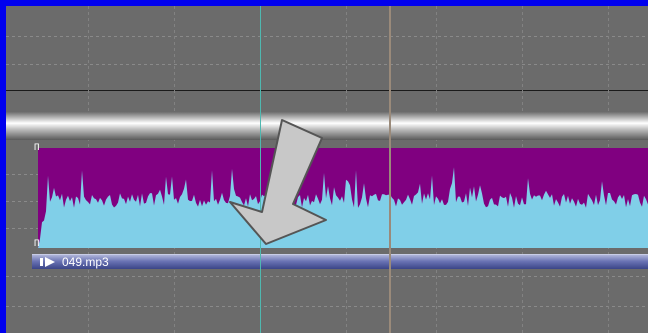 The height and width of the screenshot is (333, 648). Describe the element at coordinates (327, 90) in the screenshot. I see `track-separator` at that location.